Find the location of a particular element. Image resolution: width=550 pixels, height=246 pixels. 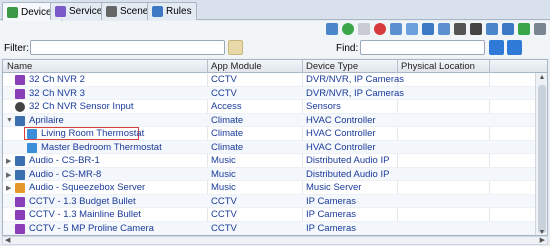

app-module: Access is located at coordinates (226, 106).